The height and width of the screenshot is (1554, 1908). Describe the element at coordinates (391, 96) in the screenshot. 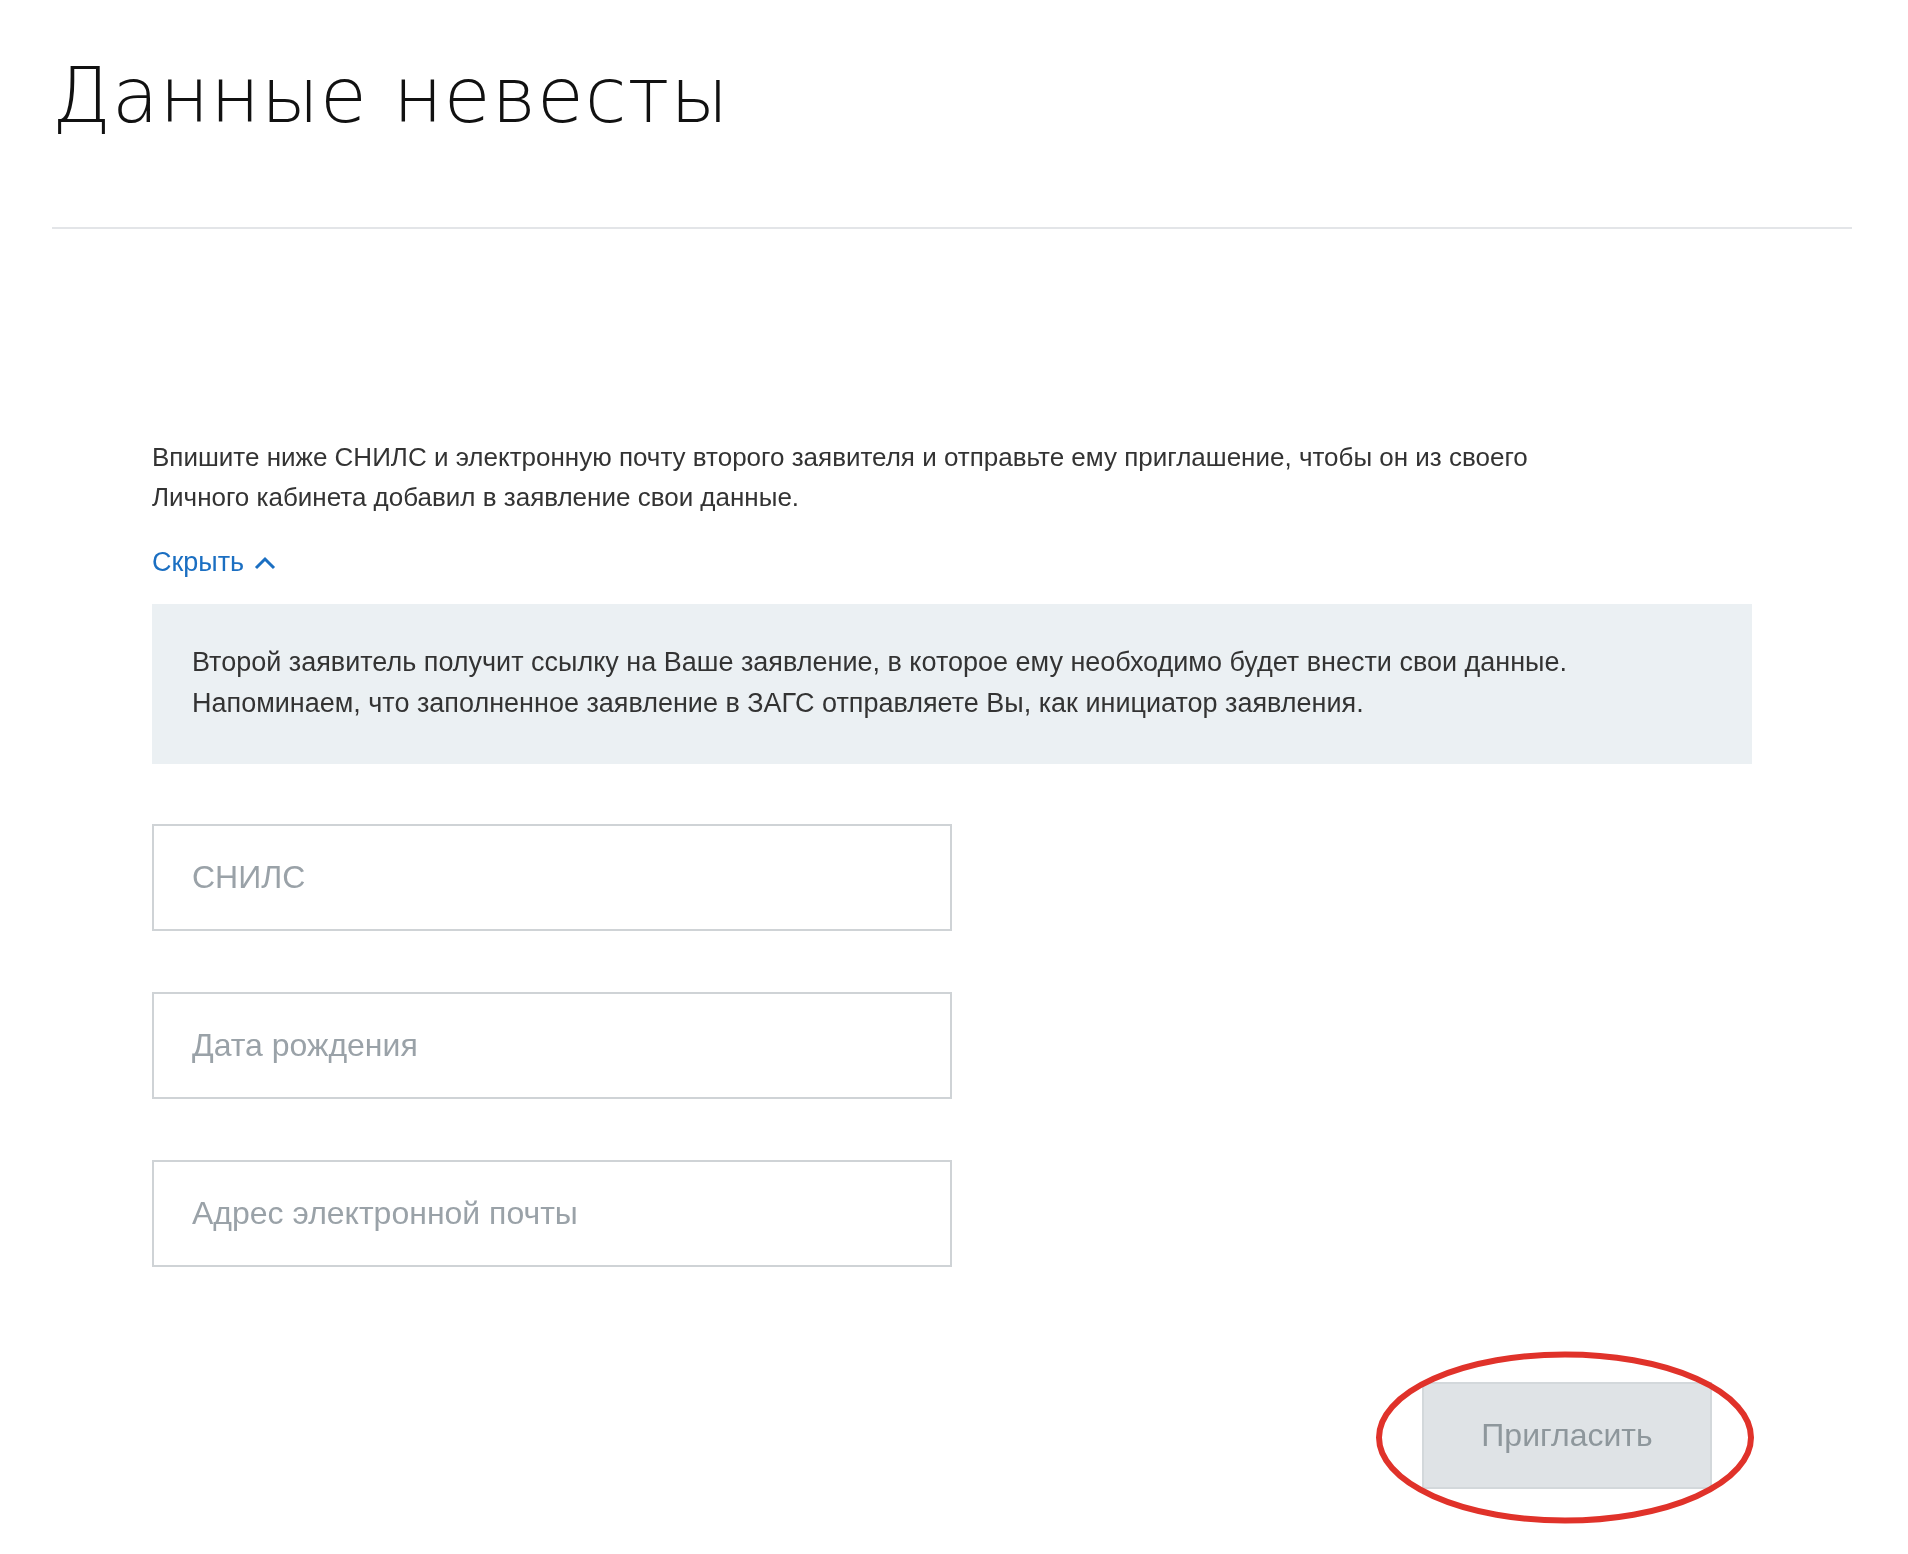

I see `page-title: Данные невесты` at that location.